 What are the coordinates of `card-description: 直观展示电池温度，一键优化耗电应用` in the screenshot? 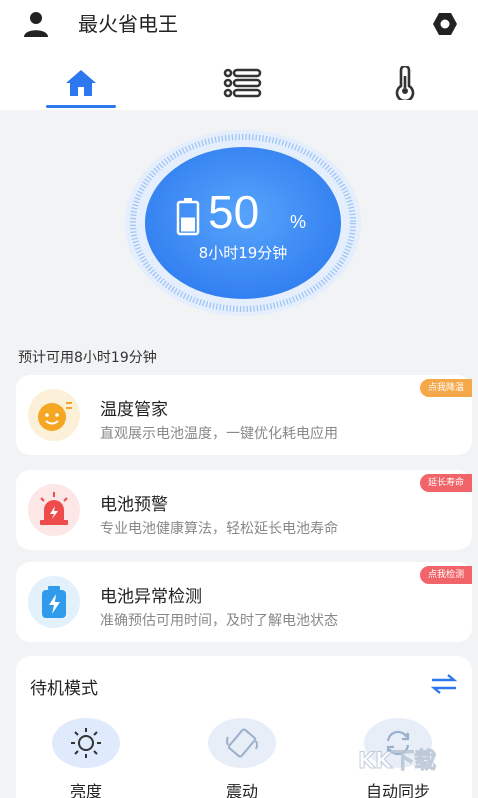 It's located at (219, 434).